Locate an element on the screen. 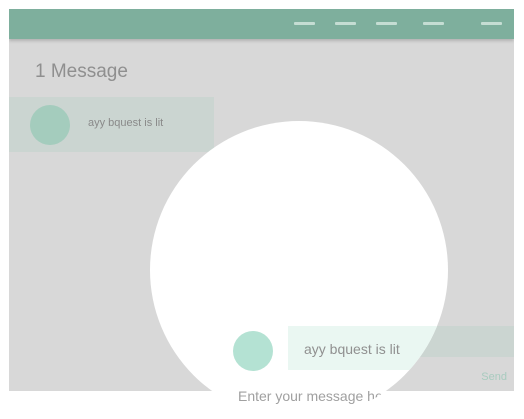 This screenshot has width=524, height=419. avatar-magnified is located at coordinates (253, 351).